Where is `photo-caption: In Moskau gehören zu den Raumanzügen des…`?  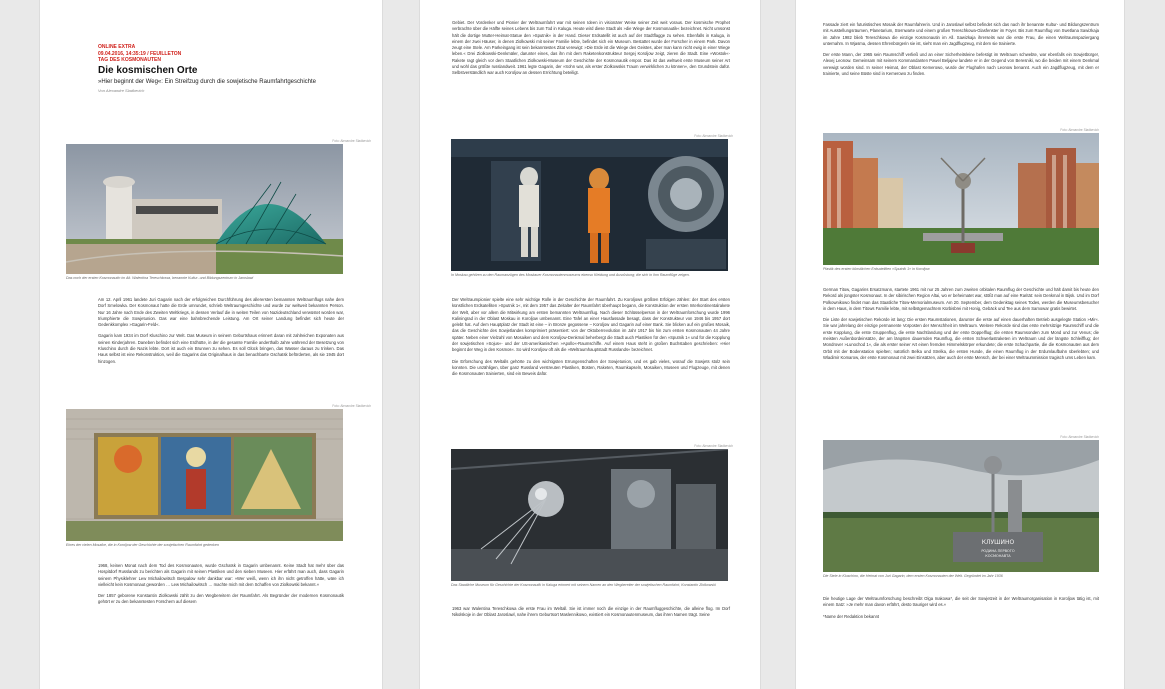
photo-caption: In Moskau gehören zu den Raumanzügen des… is located at coordinates (570, 275).